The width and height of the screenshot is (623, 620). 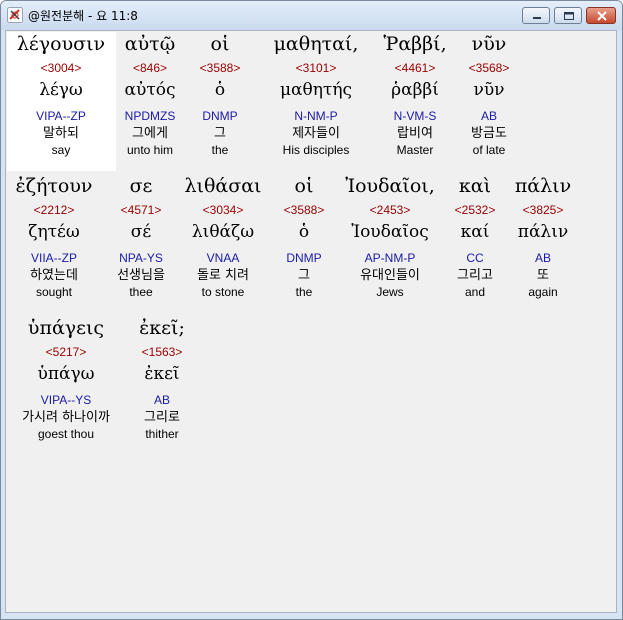 I want to click on english-gloss: thither, so click(x=162, y=434).